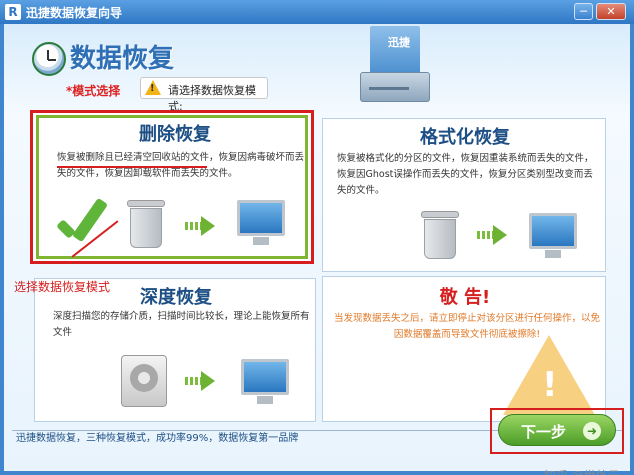 This screenshot has width=634, height=475. What do you see at coordinates (175, 134) in the screenshot?
I see `delete-recovery-title: 删除恢复` at bounding box center [175, 134].